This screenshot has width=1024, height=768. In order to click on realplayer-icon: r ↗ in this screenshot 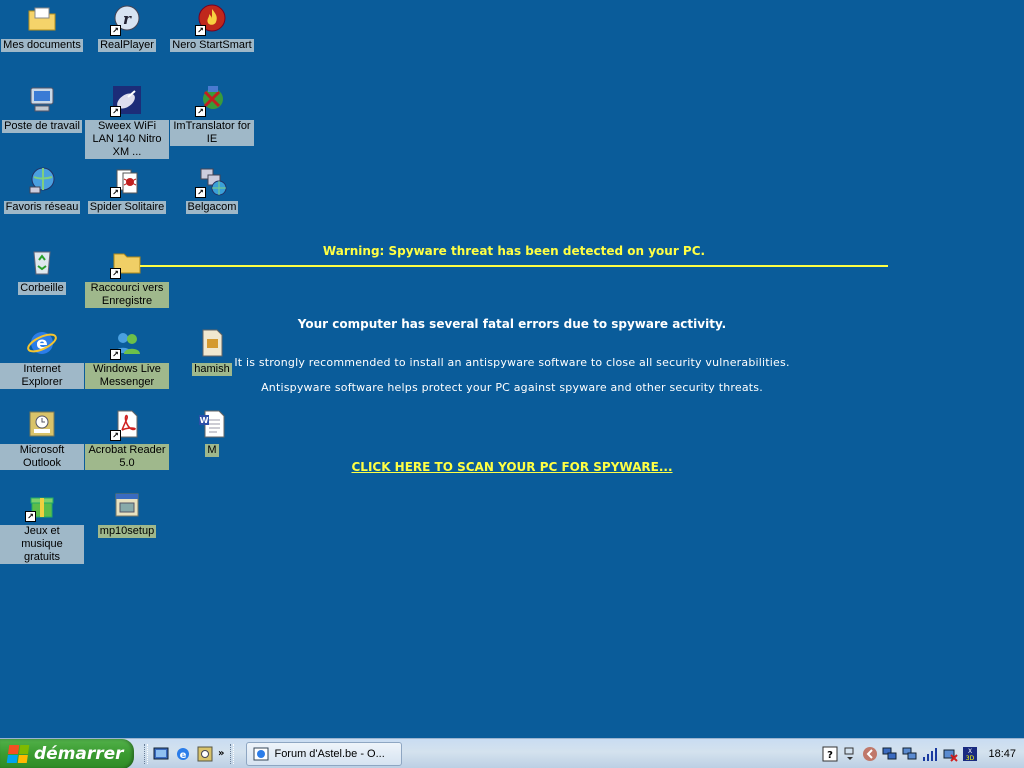, I will do `click(127, 19)`.